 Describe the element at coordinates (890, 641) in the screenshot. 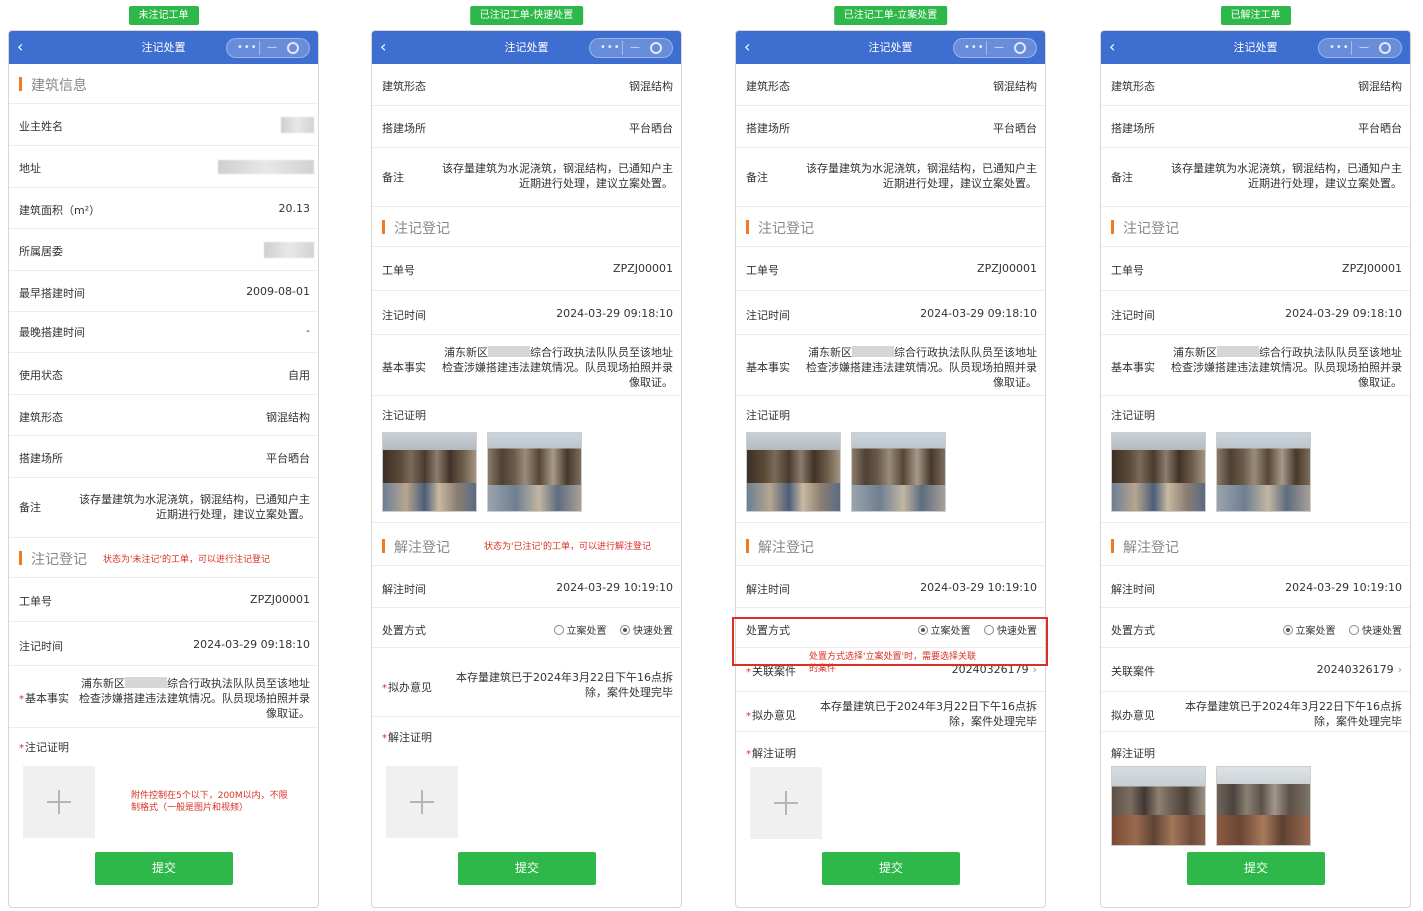

I see `highlight-box` at that location.